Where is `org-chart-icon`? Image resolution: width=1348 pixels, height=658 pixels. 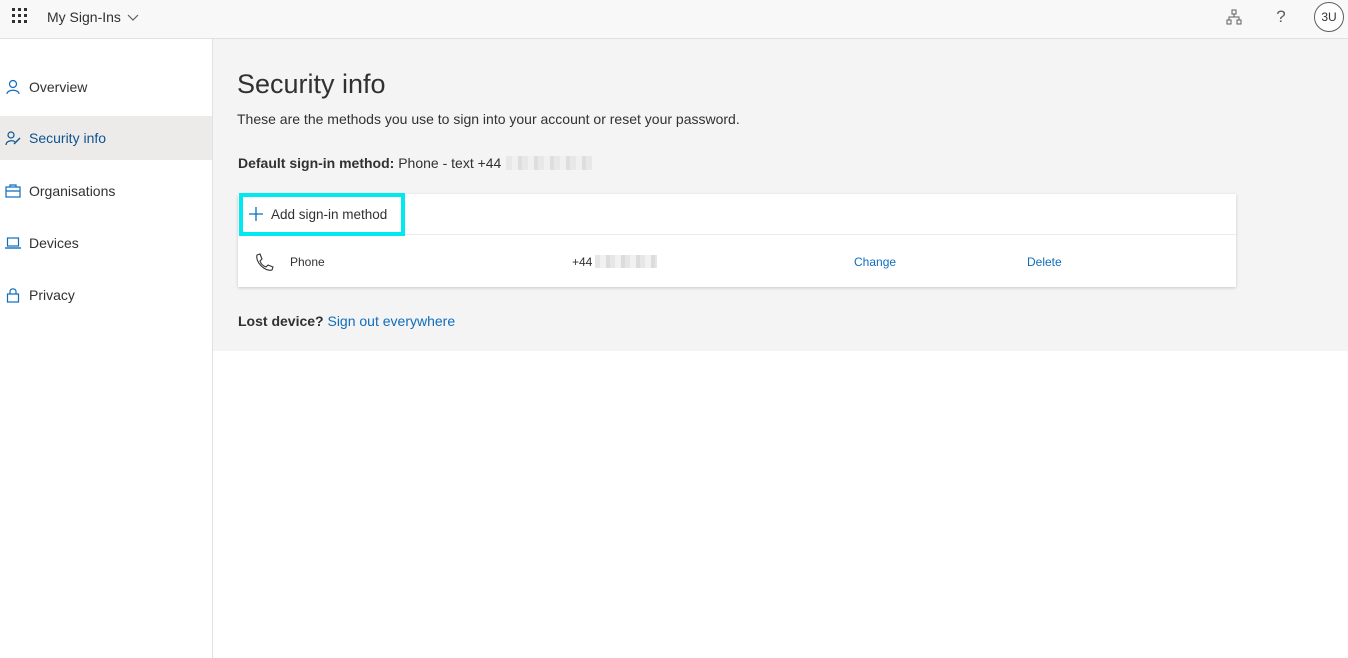 org-chart-icon is located at coordinates (1234, 17).